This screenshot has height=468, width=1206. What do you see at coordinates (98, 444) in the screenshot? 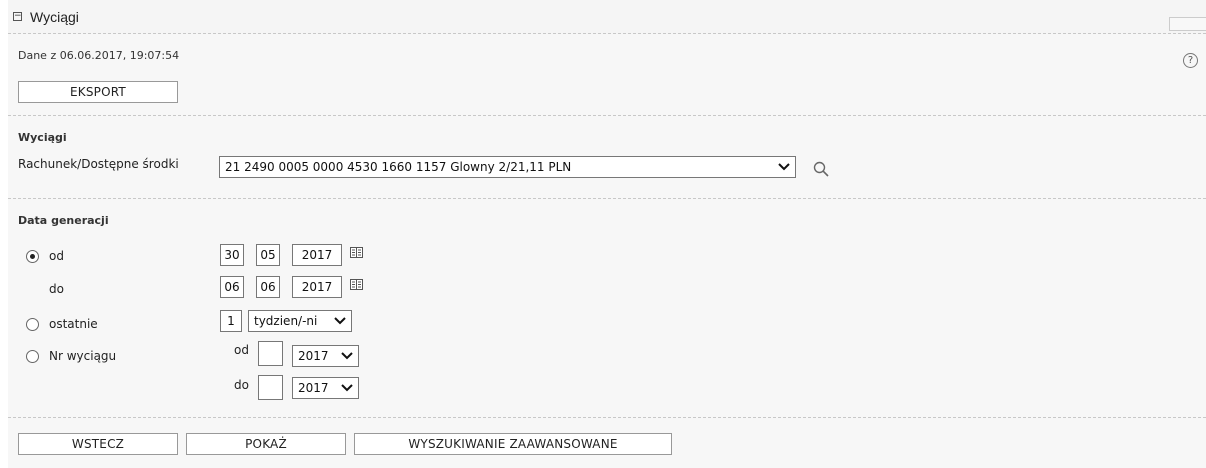
I see `back-button: WSTECZ` at bounding box center [98, 444].